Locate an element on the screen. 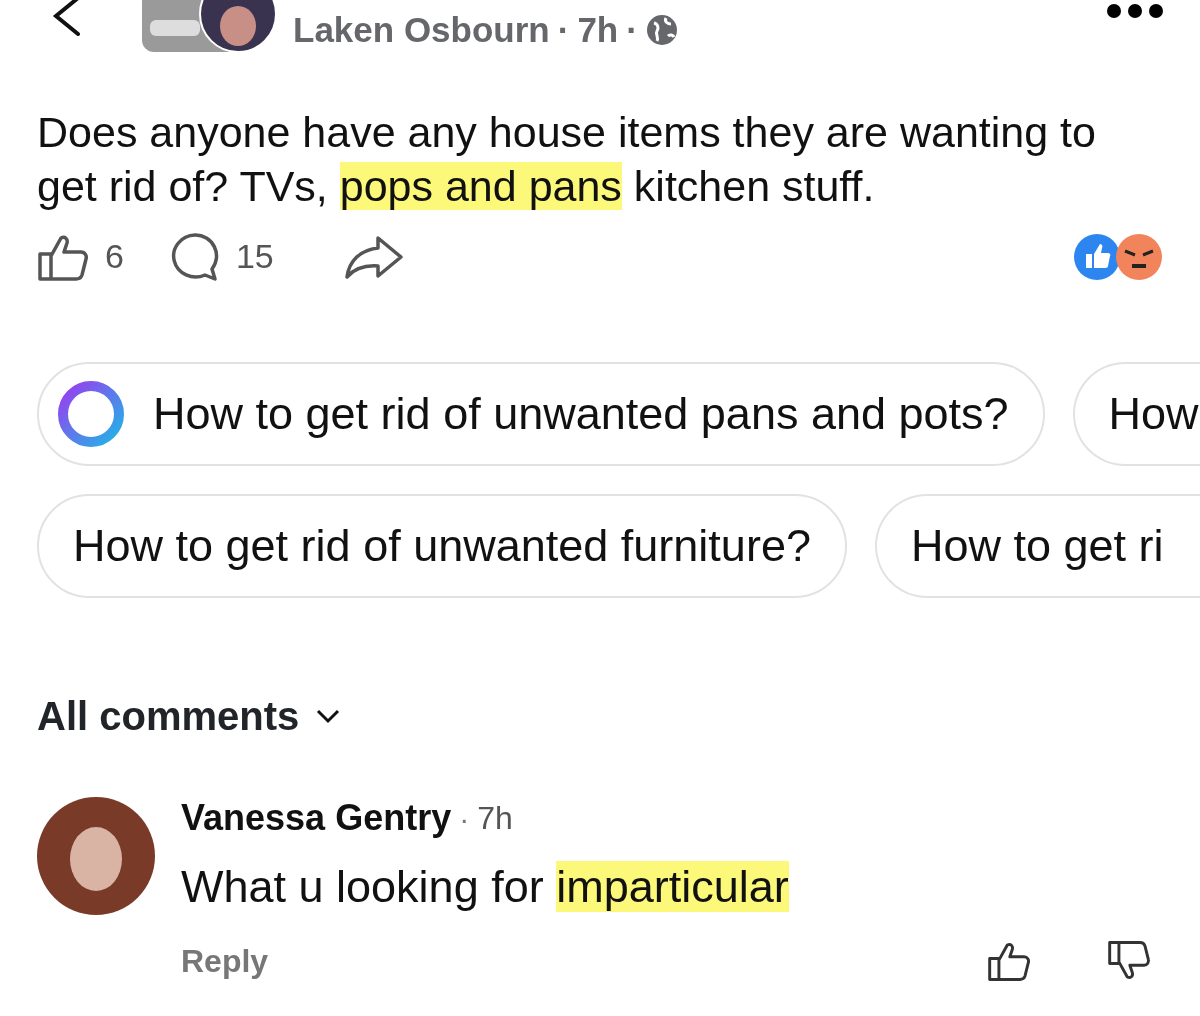 The image size is (1200, 1016). more-options-icon is located at coordinates (1135, 11).